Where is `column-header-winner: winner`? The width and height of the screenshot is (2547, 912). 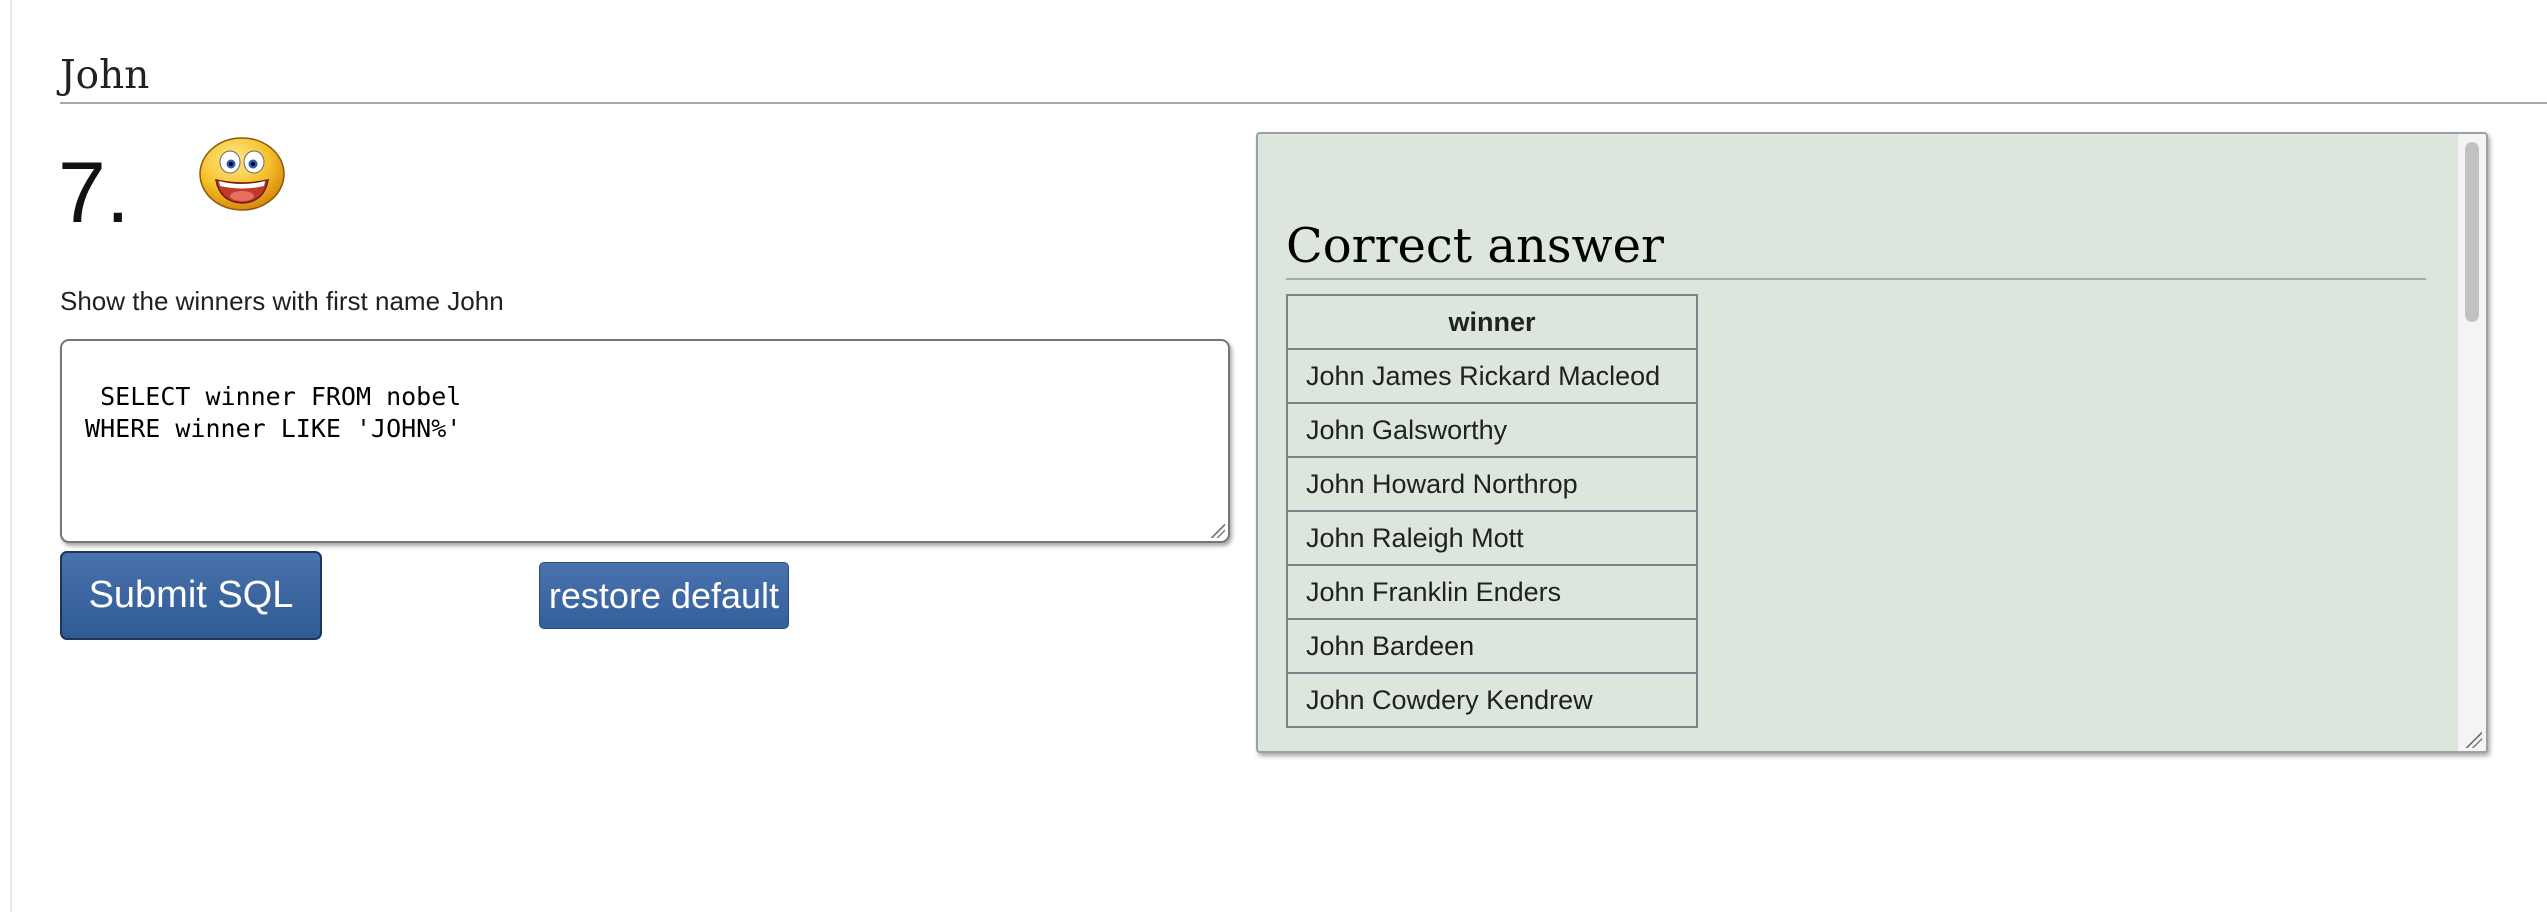 column-header-winner: winner is located at coordinates (1492, 322).